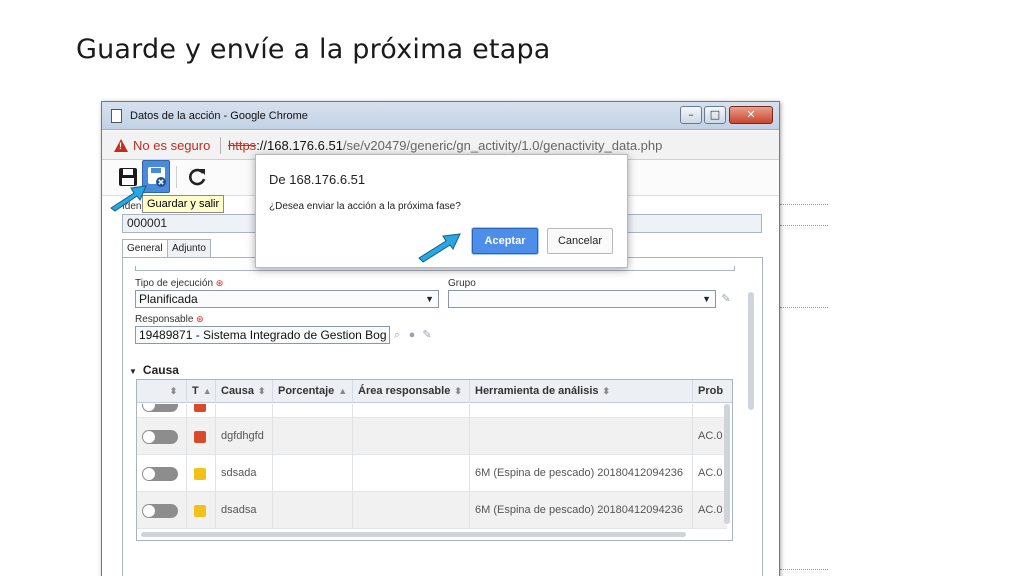 The height and width of the screenshot is (576, 1024). I want to click on grupo-label: Grupo, so click(462, 283).